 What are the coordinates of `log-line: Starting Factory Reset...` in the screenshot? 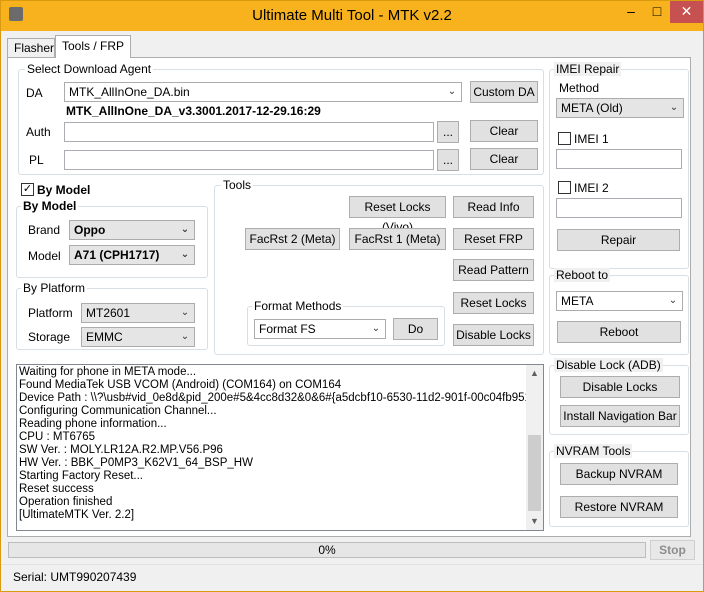 It's located at (81, 476).